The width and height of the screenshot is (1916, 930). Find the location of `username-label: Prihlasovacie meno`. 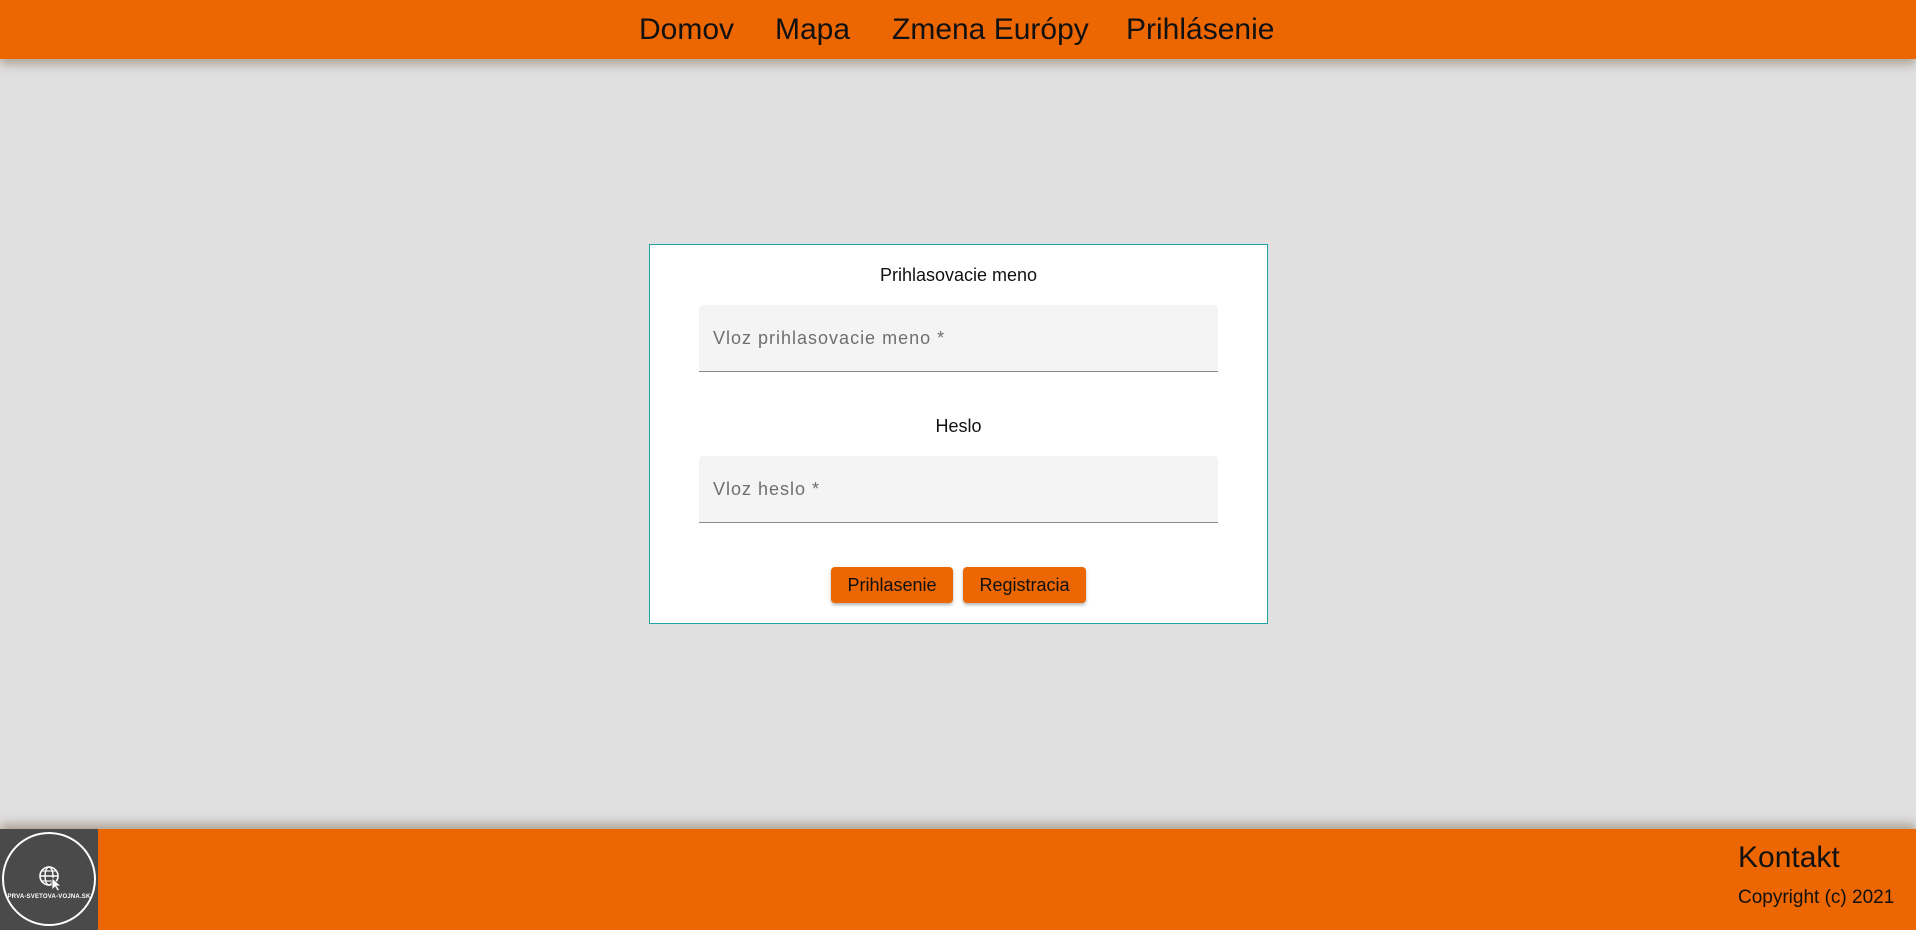

username-label: Prihlasovacie meno is located at coordinates (958, 275).